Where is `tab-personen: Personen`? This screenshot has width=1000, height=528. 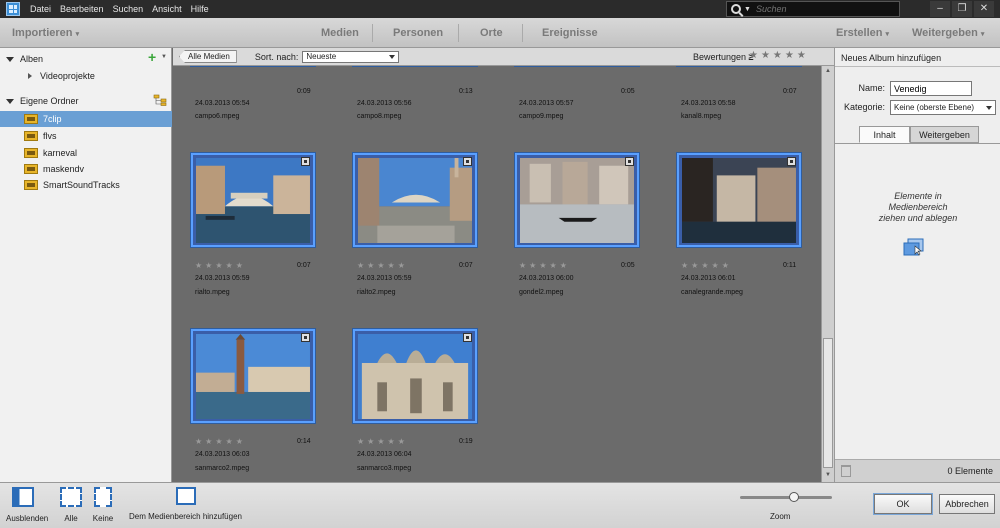 tab-personen: Personen is located at coordinates (418, 33).